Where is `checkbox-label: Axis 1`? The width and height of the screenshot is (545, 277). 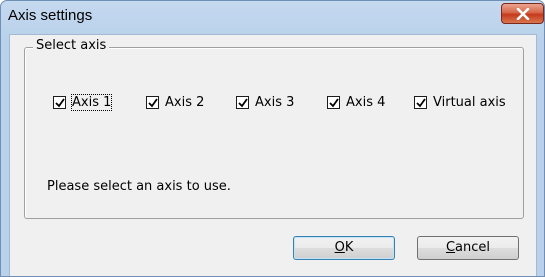
checkbox-label: Axis 1 is located at coordinates (91, 102).